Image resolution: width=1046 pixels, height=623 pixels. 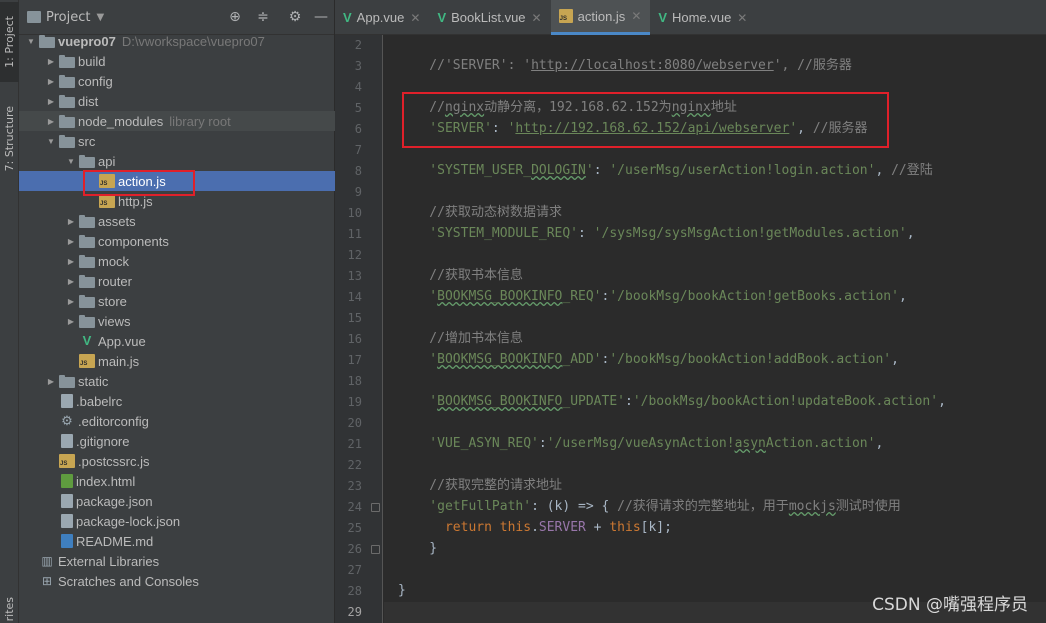 I want to click on locate-target-icon: ⊕, so click(x=235, y=17).